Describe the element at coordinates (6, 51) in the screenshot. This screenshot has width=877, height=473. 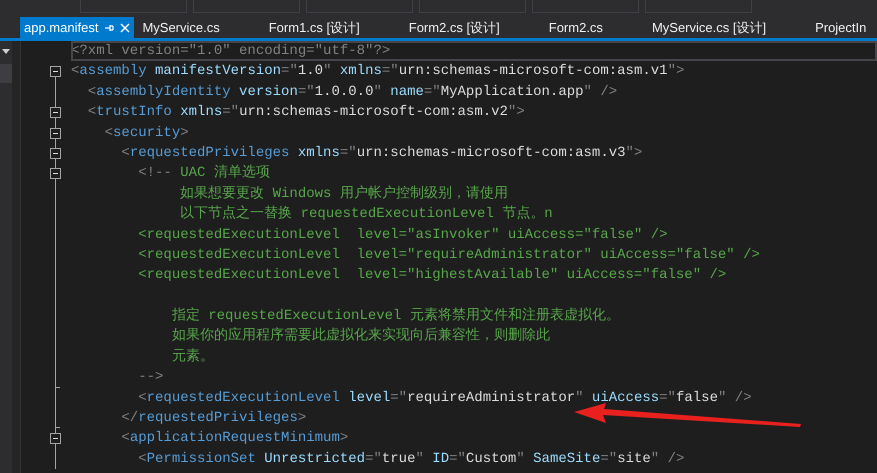
I see `dropdown-caret-icon` at that location.